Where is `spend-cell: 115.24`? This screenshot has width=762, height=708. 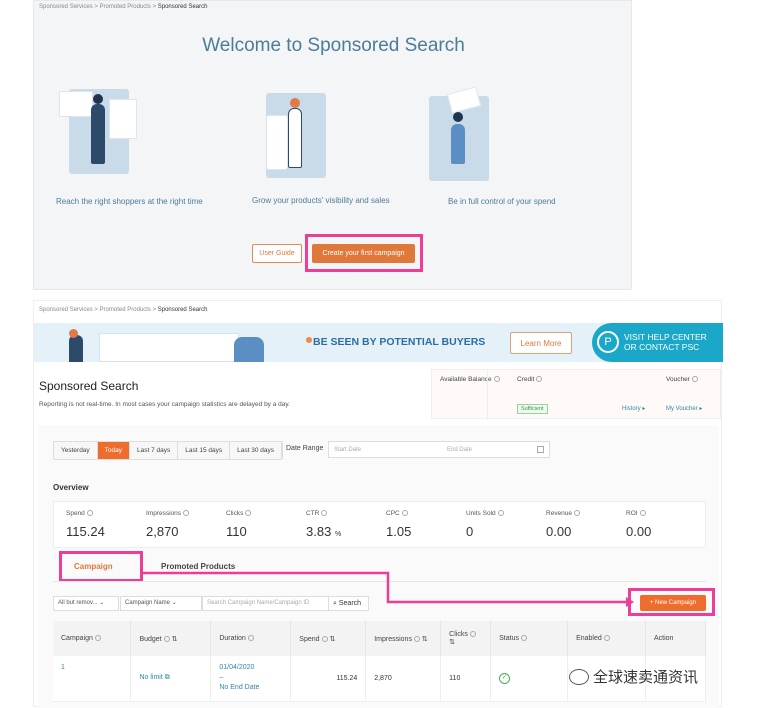 spend-cell: 115.24 is located at coordinates (328, 679).